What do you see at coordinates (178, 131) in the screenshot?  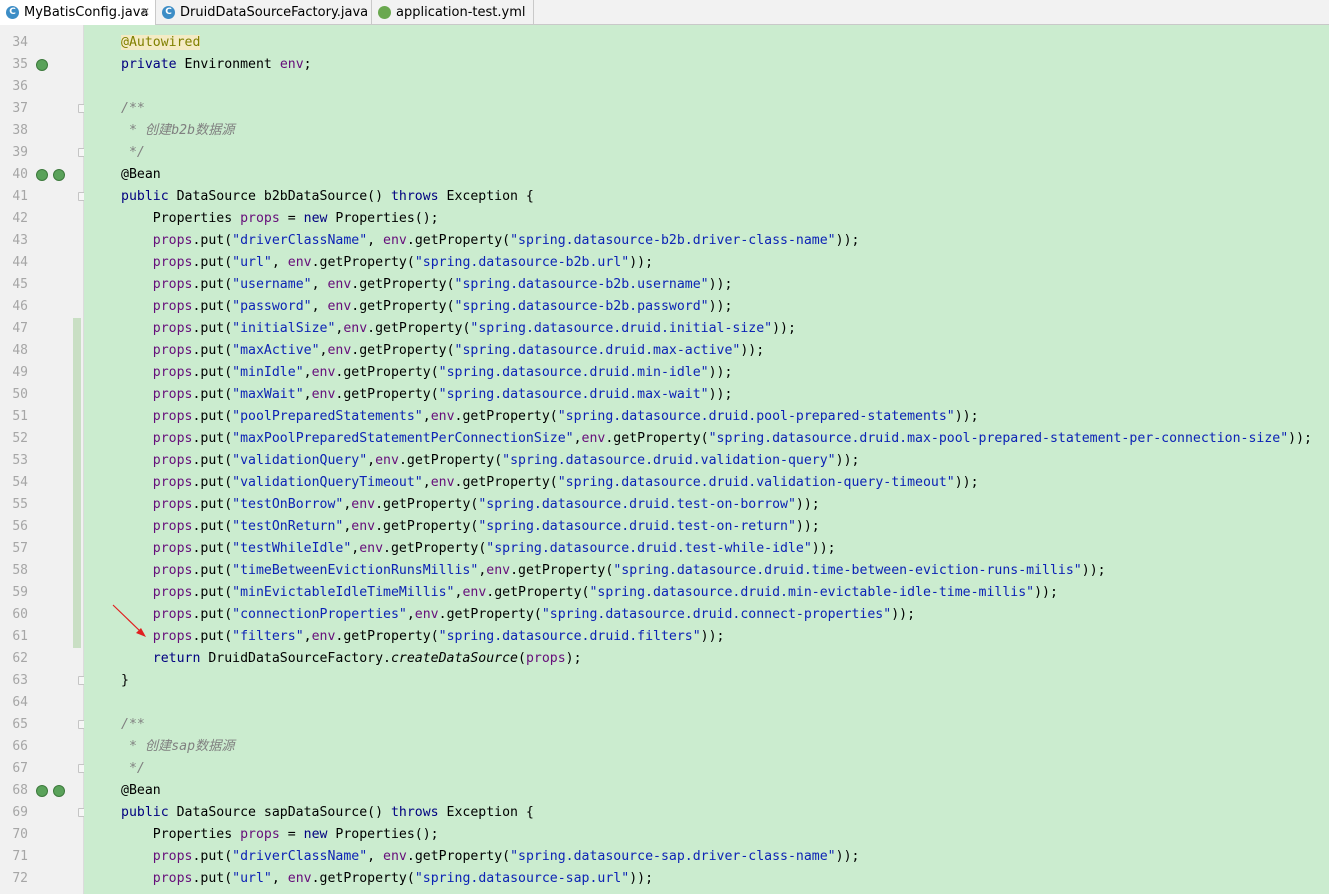 I see `comment-line: * 创建b2b数据源` at bounding box center [178, 131].